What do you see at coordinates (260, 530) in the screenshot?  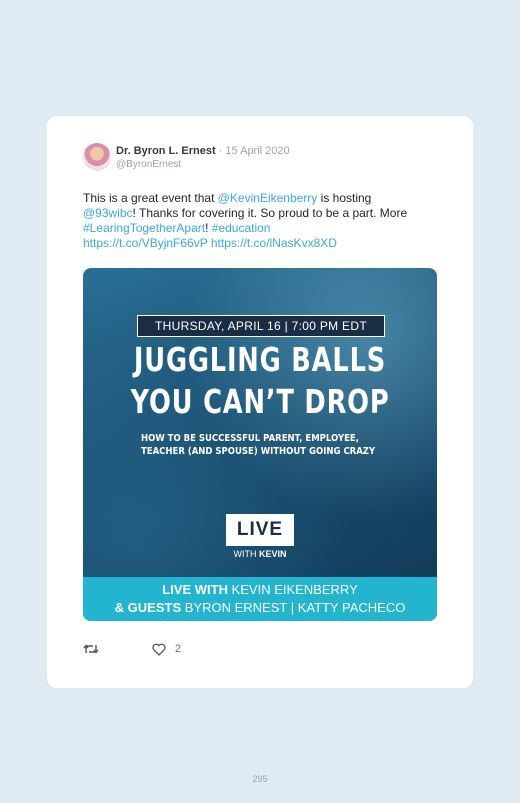 I see `live-label: LIVE` at bounding box center [260, 530].